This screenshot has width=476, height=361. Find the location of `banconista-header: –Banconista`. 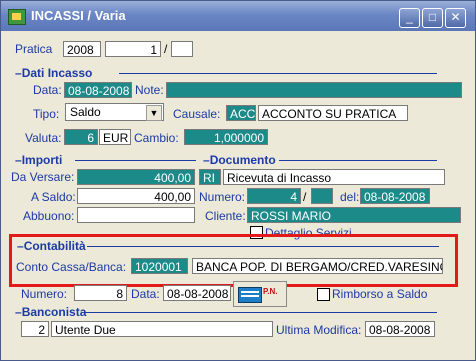

banconista-header: –Banconista is located at coordinates (51, 312).